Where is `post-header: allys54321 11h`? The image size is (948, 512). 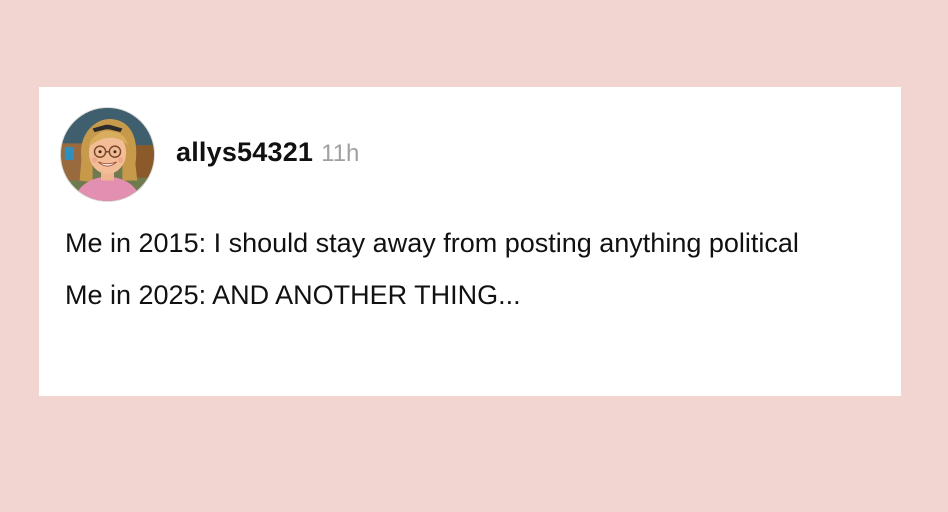
post-header: allys54321 11h is located at coordinates (267, 157).